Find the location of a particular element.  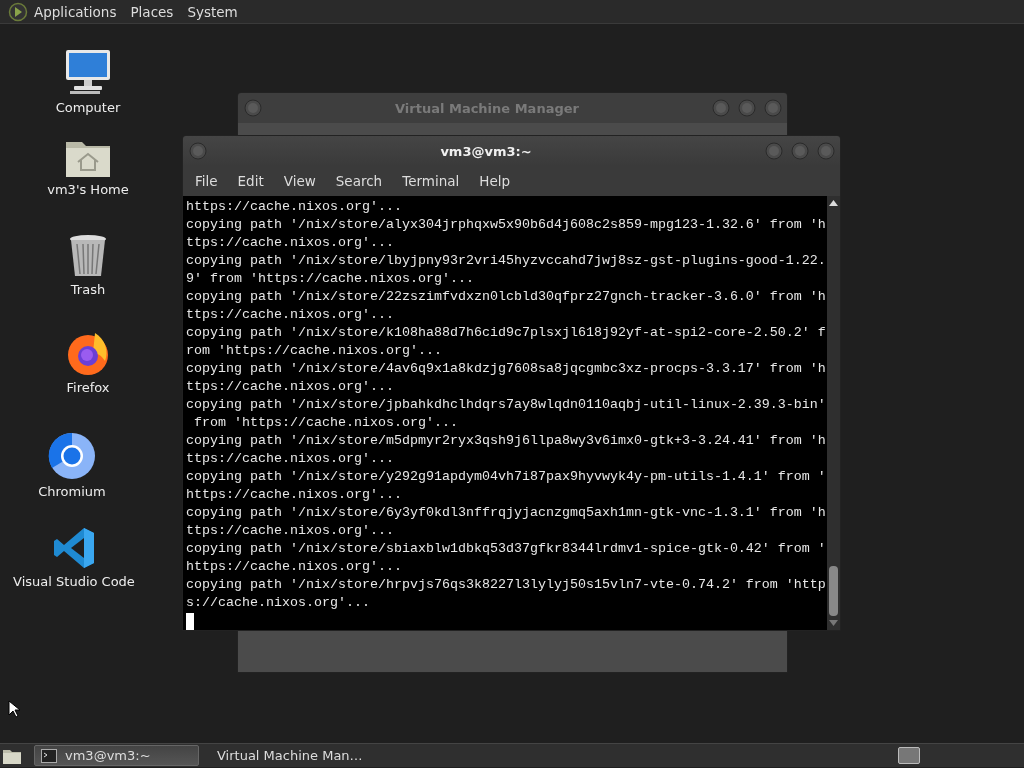

menu-item: View is located at coordinates (299, 181).